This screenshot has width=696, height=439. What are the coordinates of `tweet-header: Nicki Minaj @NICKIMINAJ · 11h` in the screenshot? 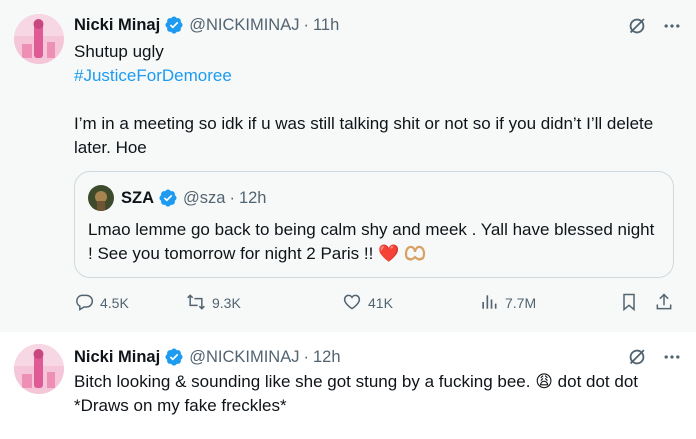 It's located at (206, 25).